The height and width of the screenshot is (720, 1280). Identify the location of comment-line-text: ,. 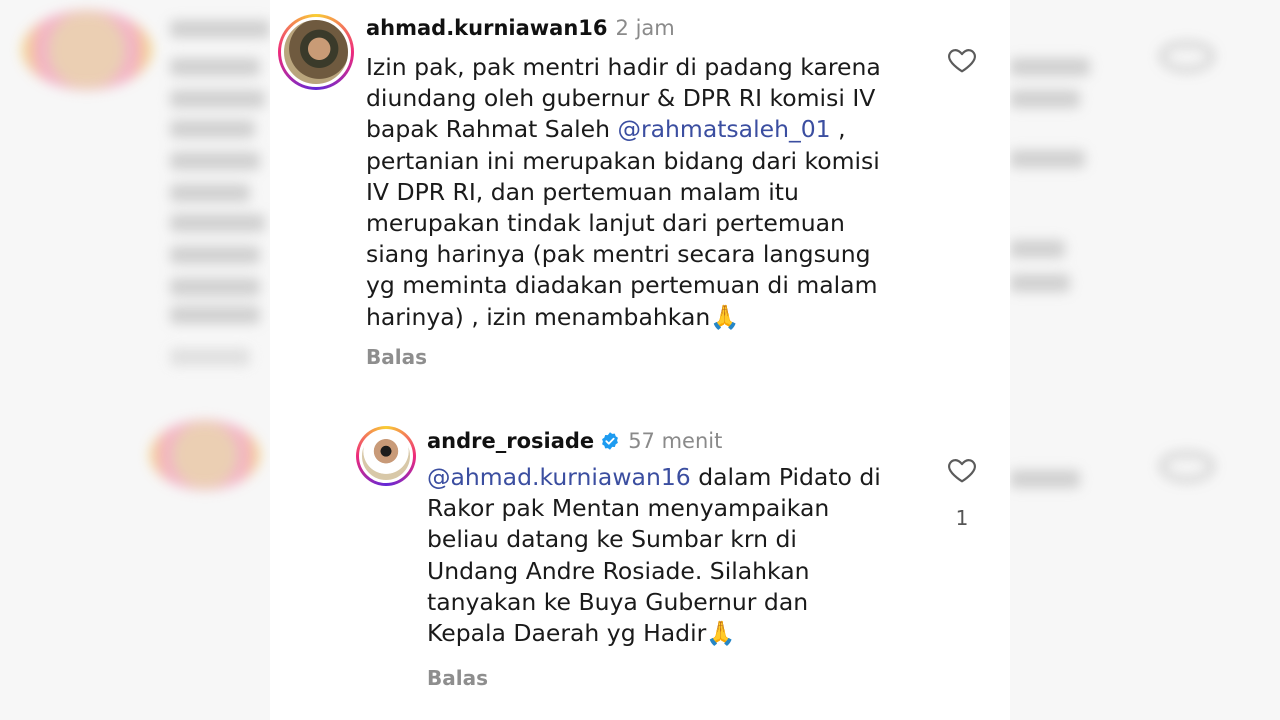
(838, 129).